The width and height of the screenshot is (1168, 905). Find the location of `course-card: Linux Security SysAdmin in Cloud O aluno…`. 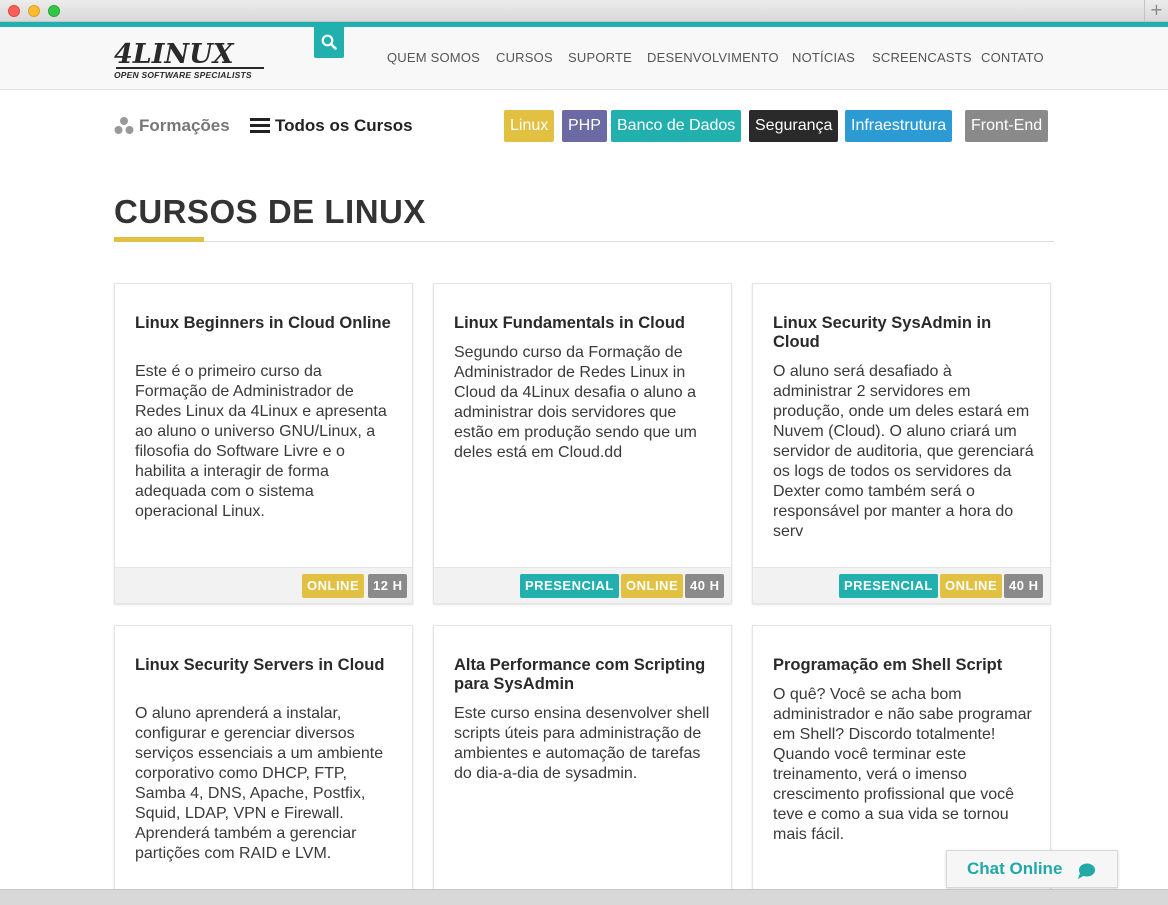

course-card: Linux Security SysAdmin in Cloud O aluno… is located at coordinates (901, 443).